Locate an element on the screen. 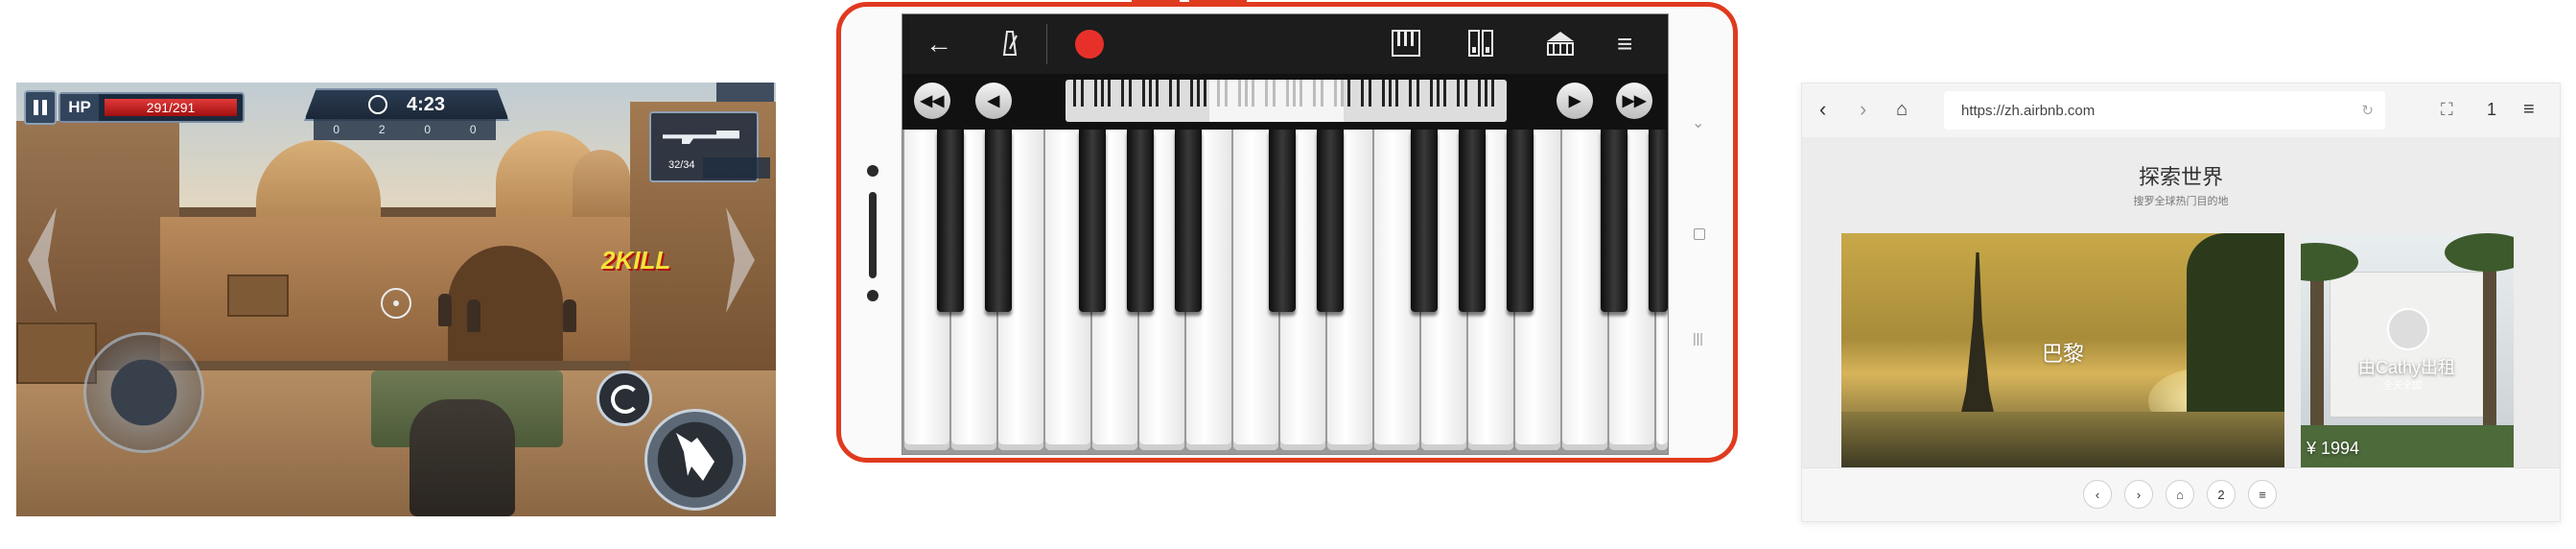  weapon-slot-tertiary is located at coordinates (736, 168).